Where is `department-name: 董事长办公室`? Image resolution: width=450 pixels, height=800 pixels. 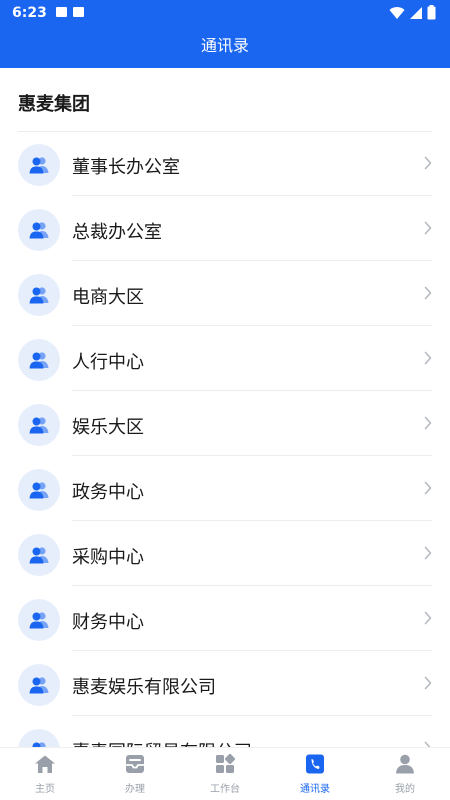
department-name: 董事长办公室 is located at coordinates (126, 167).